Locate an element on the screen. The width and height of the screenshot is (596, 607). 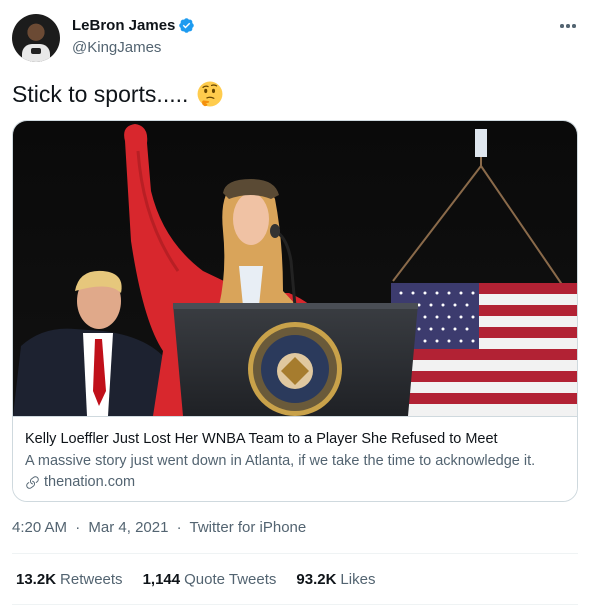
thinking-face-icon is located at coordinates (210, 94).